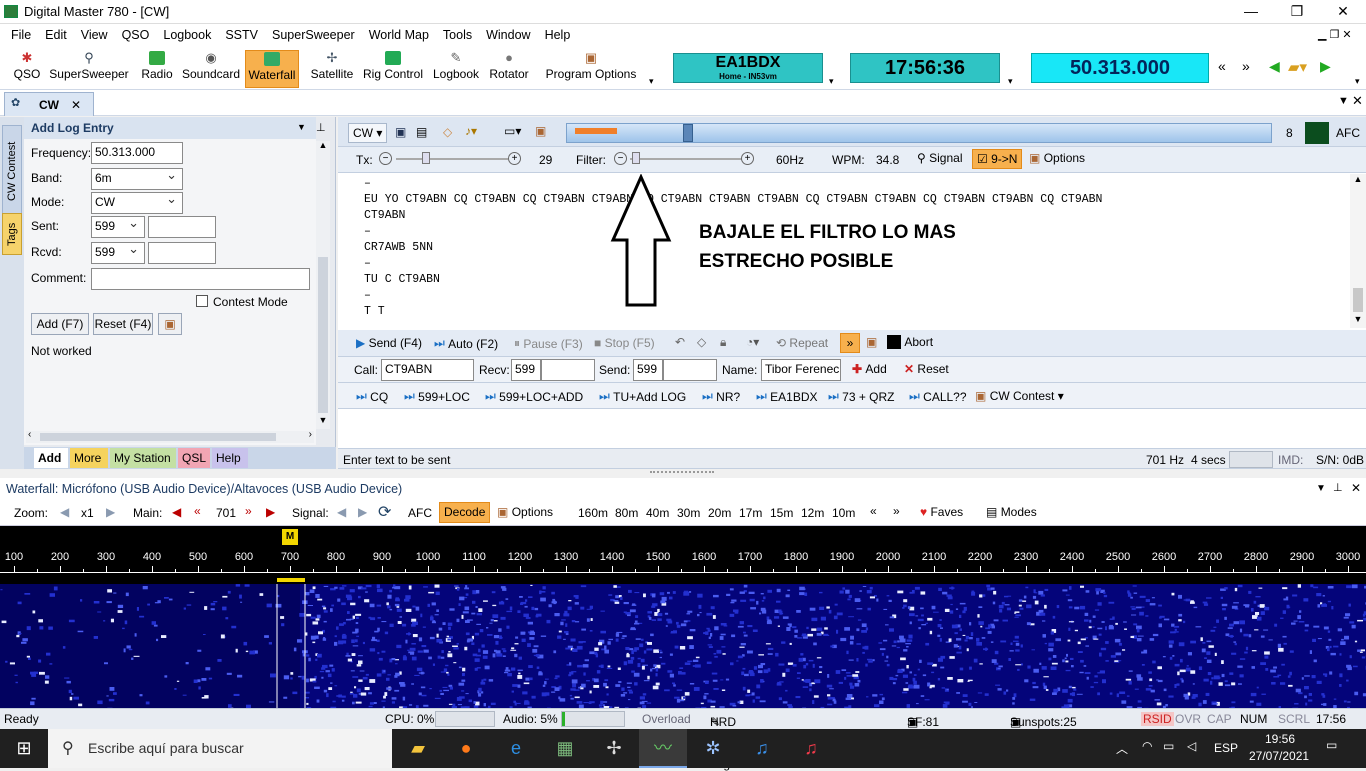 Image resolution: width=1366 pixels, height=771 pixels. I want to click on tab-cw: ✿ CW ✕, so click(49, 104).